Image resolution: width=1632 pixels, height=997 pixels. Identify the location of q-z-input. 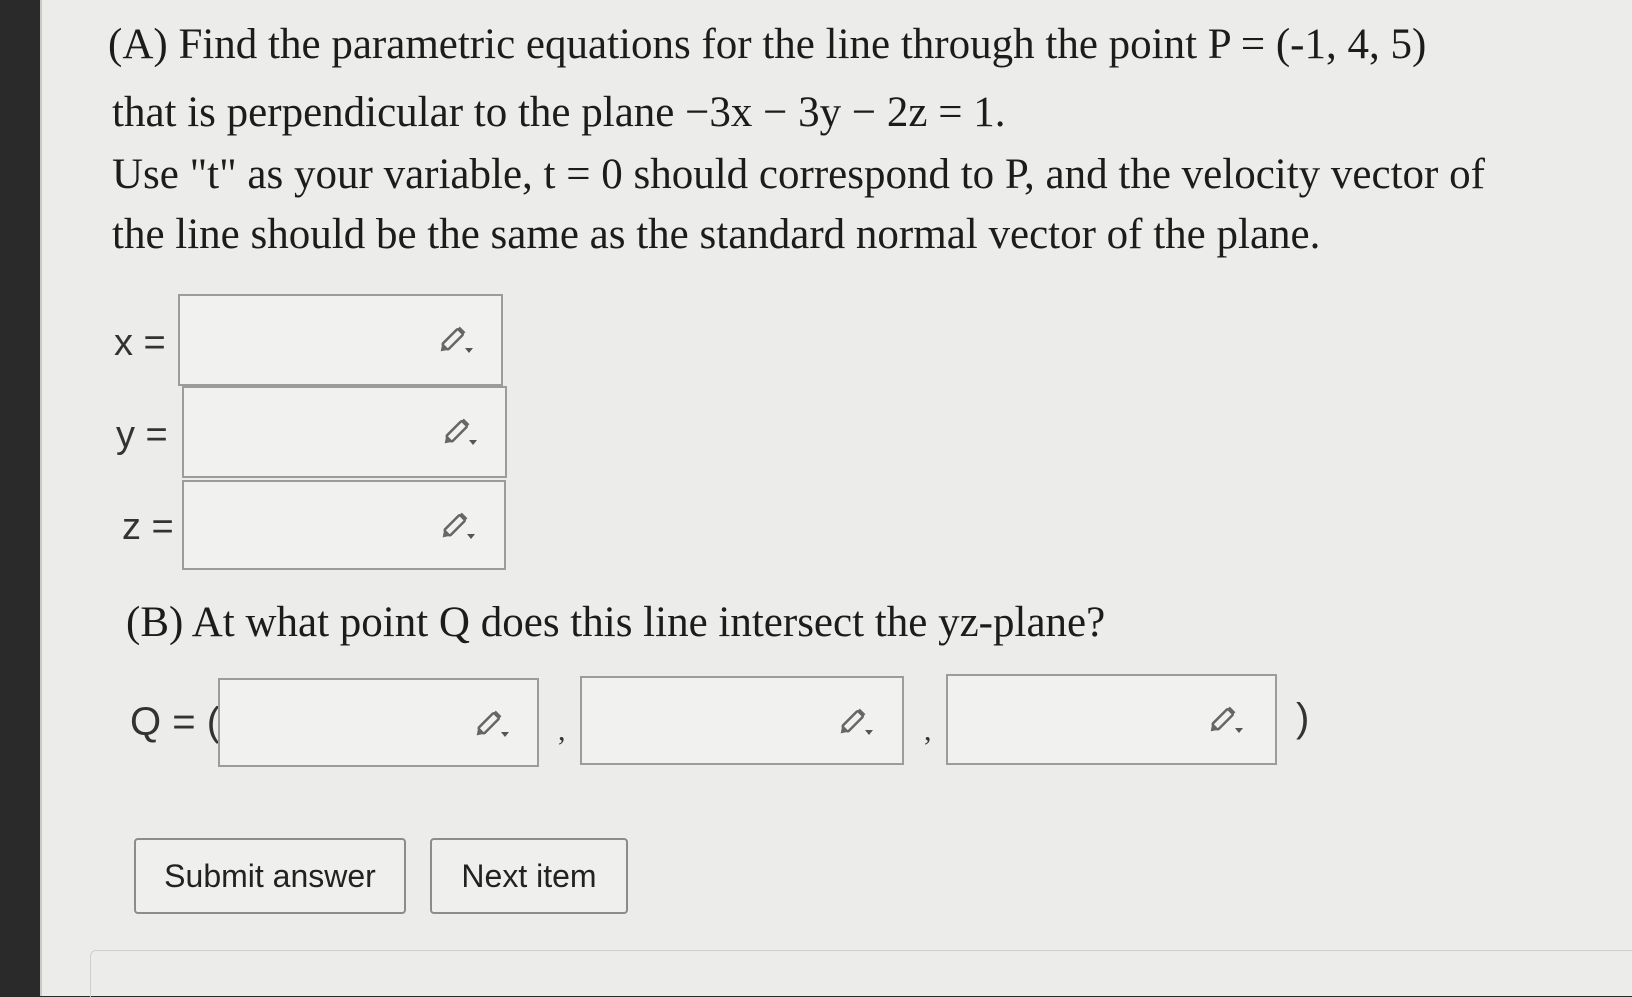
(1111, 719).